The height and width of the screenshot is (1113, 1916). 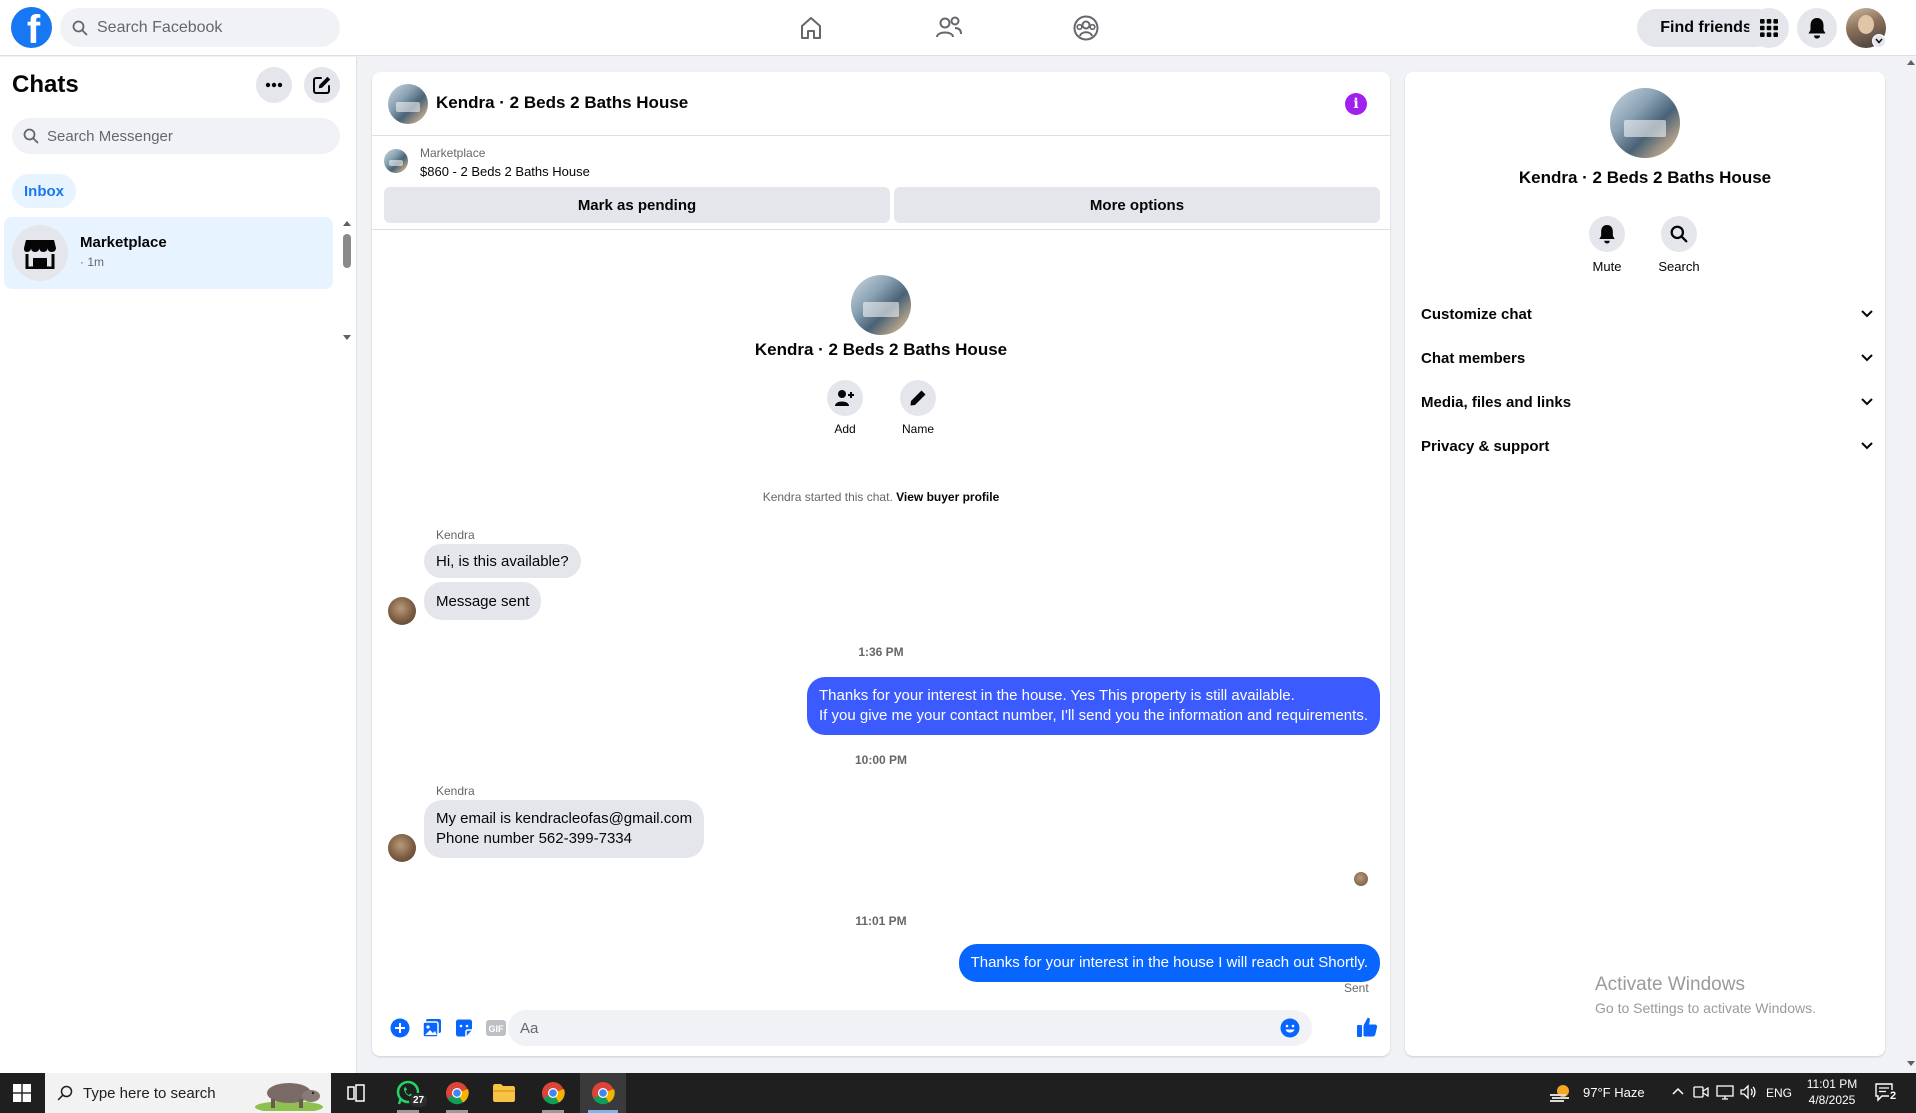 I want to click on friends-icon, so click(x=949, y=28).